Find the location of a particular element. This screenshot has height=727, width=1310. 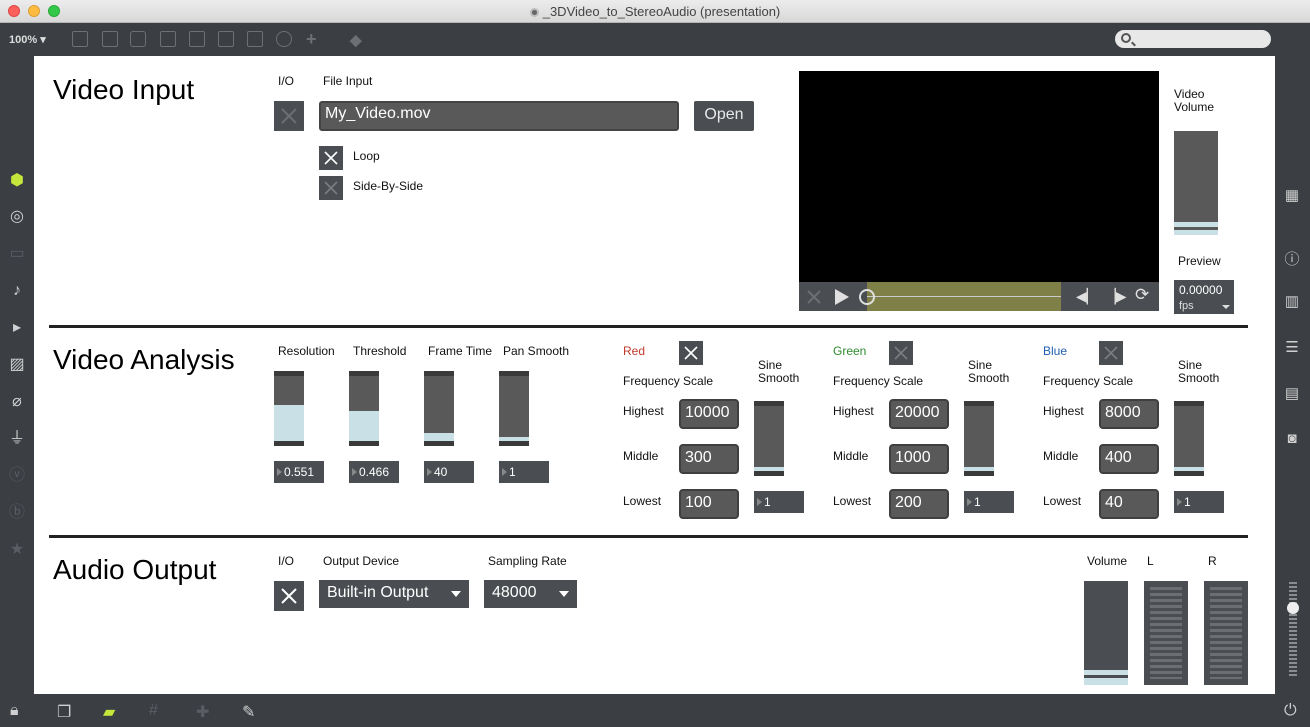

audio-volume-slider is located at coordinates (1106, 633).